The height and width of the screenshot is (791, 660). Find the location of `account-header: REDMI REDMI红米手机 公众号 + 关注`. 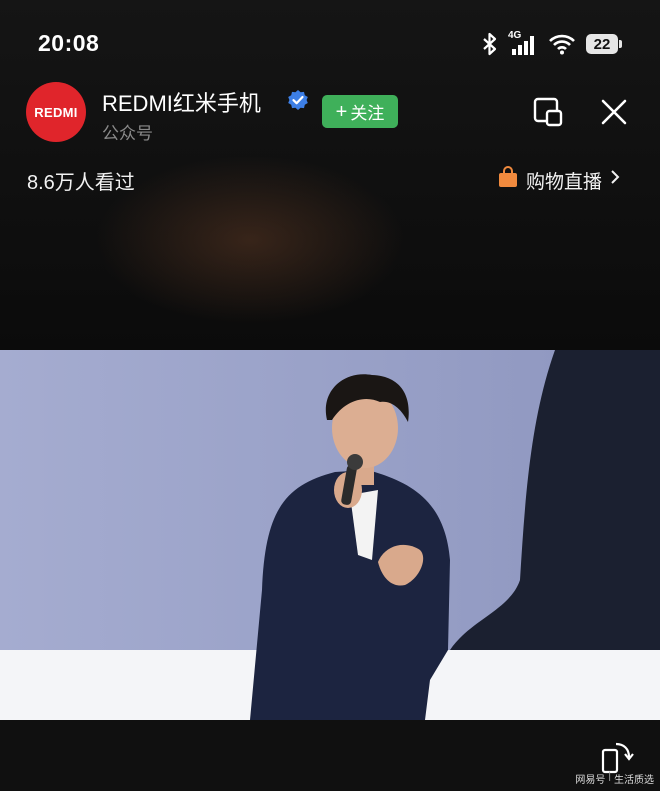

account-header: REDMI REDMI红米手机 公众号 + 关注 is located at coordinates (327, 112).